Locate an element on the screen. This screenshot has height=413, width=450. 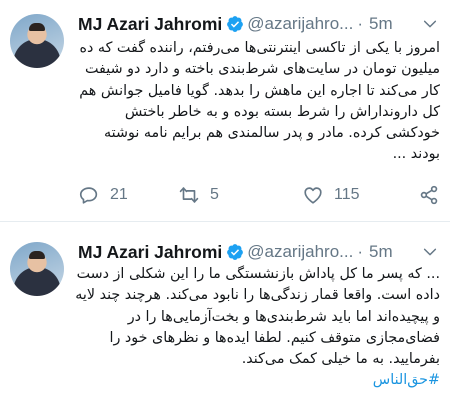
like-count: 115 is located at coordinates (347, 194).